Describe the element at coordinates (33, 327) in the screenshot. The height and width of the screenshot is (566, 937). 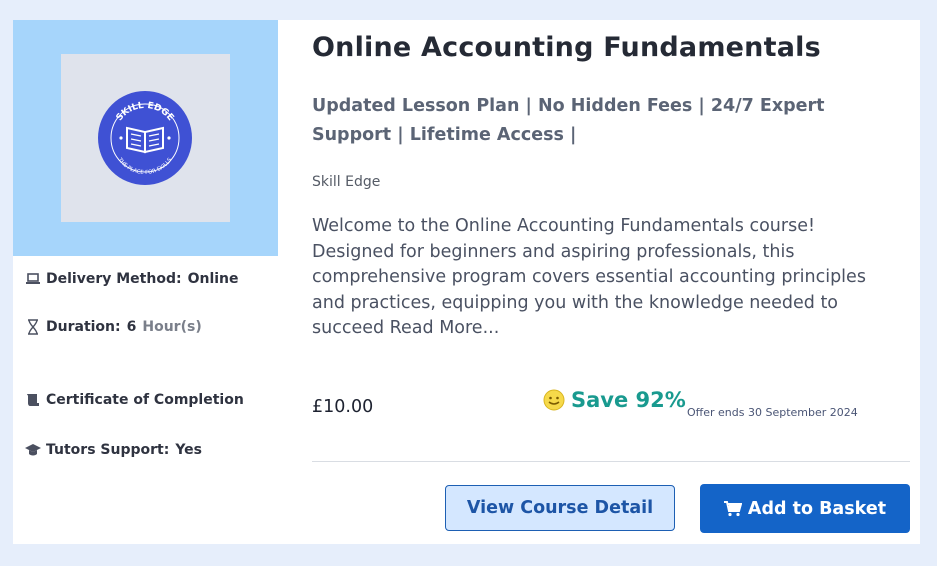
I see `hourglass-icon` at that location.